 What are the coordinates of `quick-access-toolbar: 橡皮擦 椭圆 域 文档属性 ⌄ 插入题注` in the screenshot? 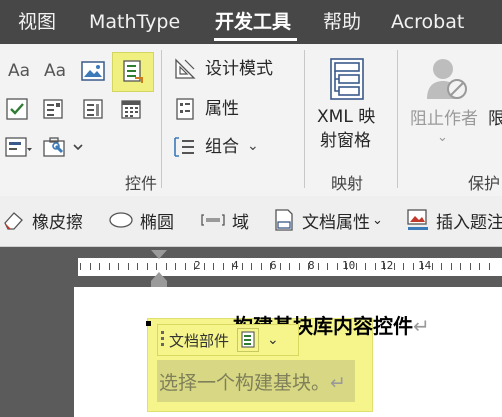 It's located at (251, 221).